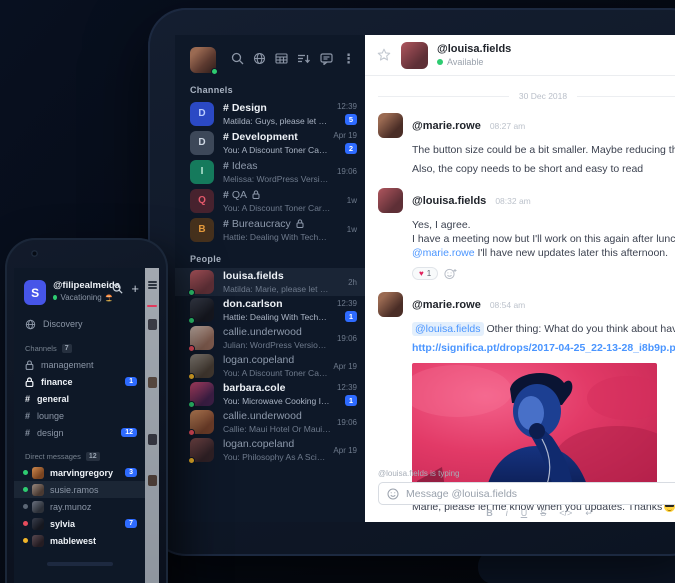 This screenshot has width=675, height=583. I want to click on dm-name: mablewest, so click(73, 540).